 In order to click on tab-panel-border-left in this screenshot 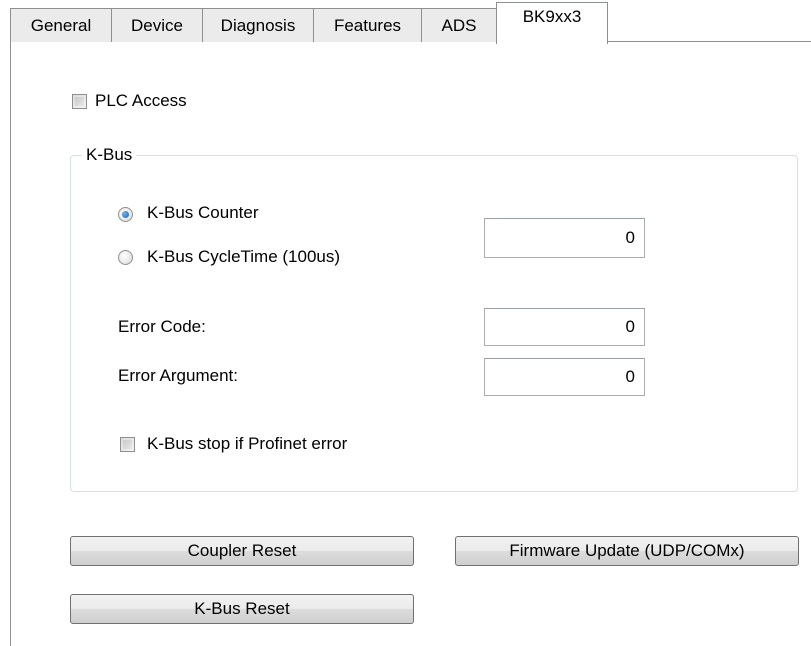, I will do `click(10, 343)`.